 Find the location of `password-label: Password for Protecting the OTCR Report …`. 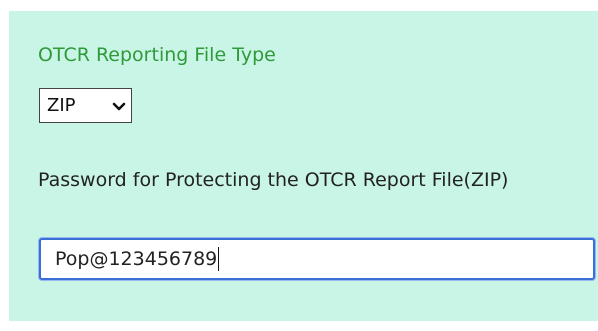

password-label: Password for Protecting the OTCR Report … is located at coordinates (273, 180).